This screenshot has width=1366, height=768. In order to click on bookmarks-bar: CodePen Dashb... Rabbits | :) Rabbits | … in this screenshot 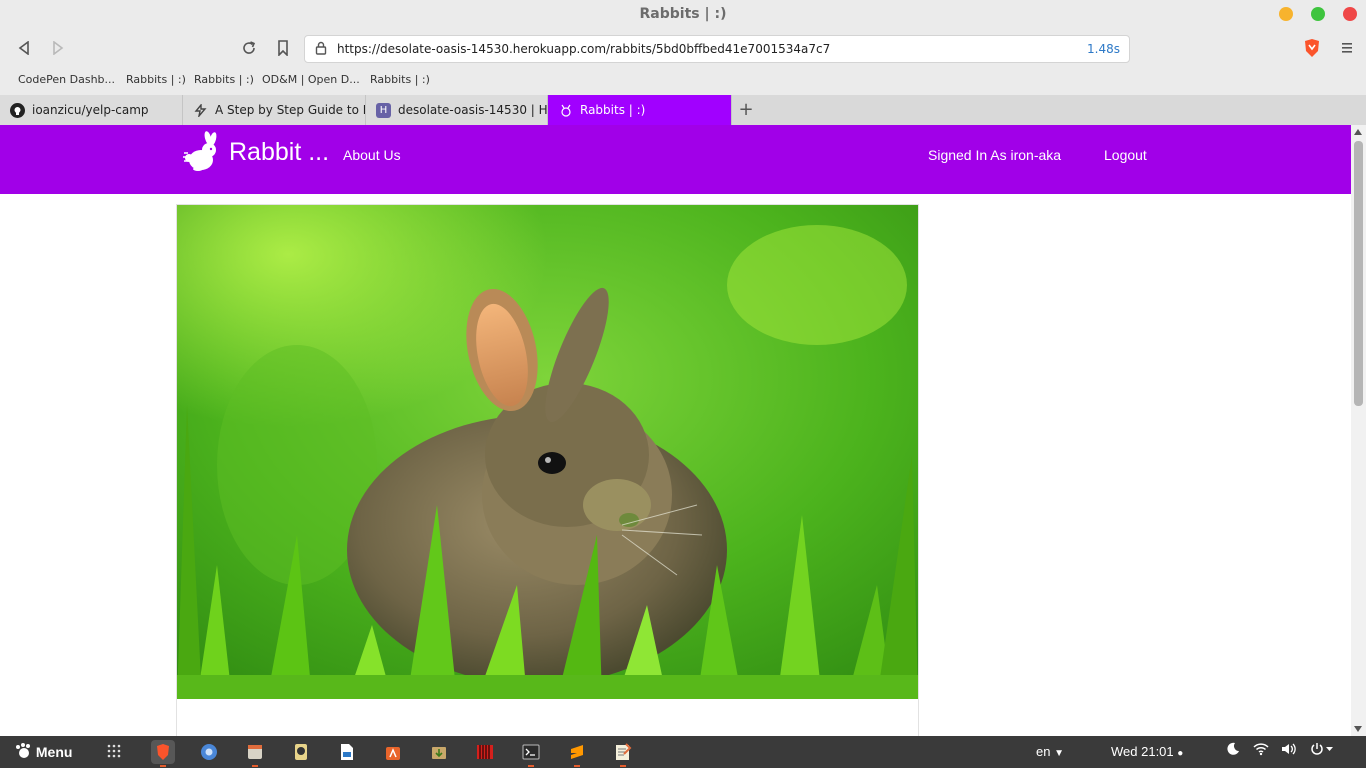, I will do `click(683, 81)`.